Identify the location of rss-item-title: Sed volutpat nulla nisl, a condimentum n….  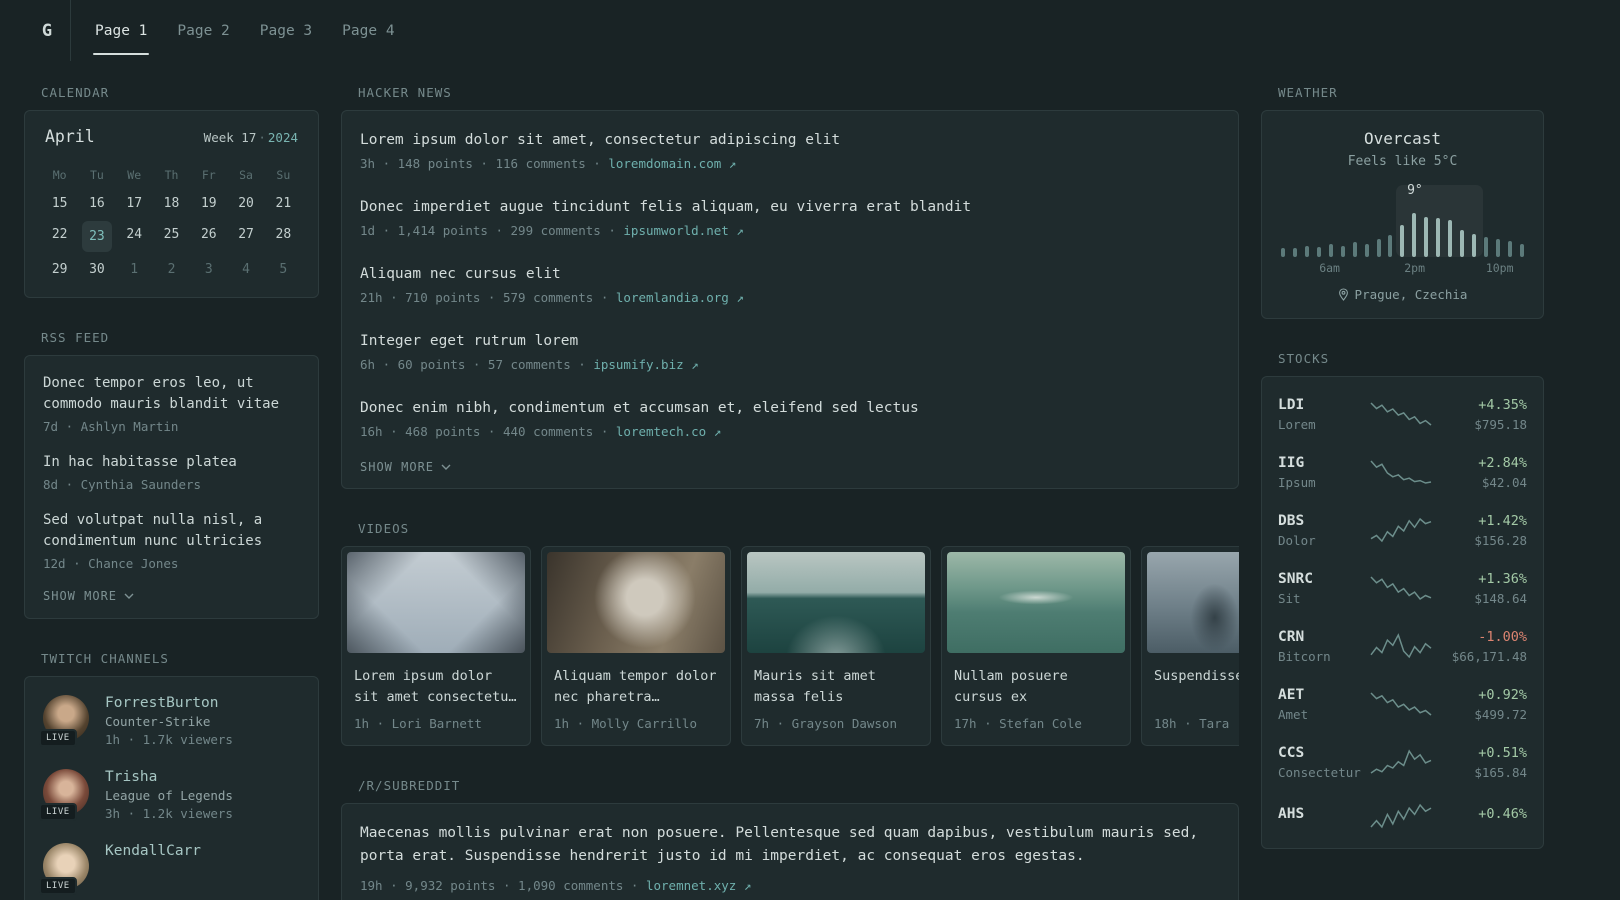
(171, 531).